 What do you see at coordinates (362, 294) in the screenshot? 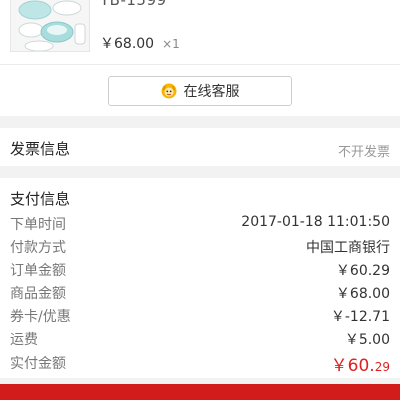
I see `goods-amount-value: ￥68.00` at bounding box center [362, 294].